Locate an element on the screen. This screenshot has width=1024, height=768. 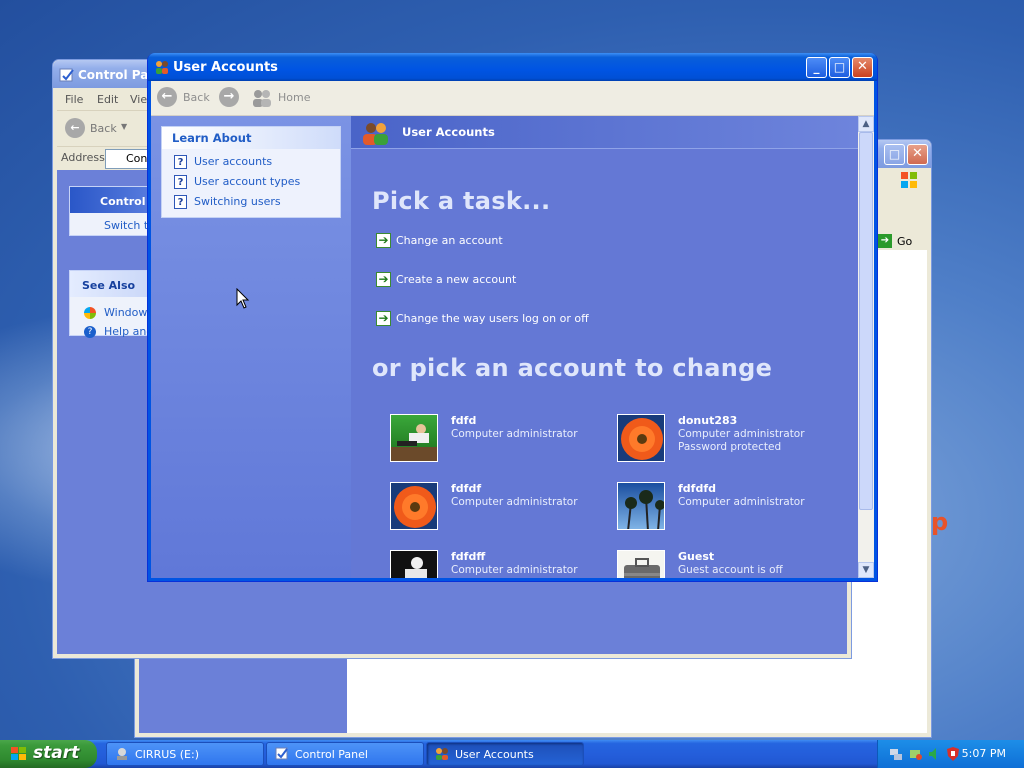
navigation-bar: ← Back → Home is located at coordinates (512, 98).